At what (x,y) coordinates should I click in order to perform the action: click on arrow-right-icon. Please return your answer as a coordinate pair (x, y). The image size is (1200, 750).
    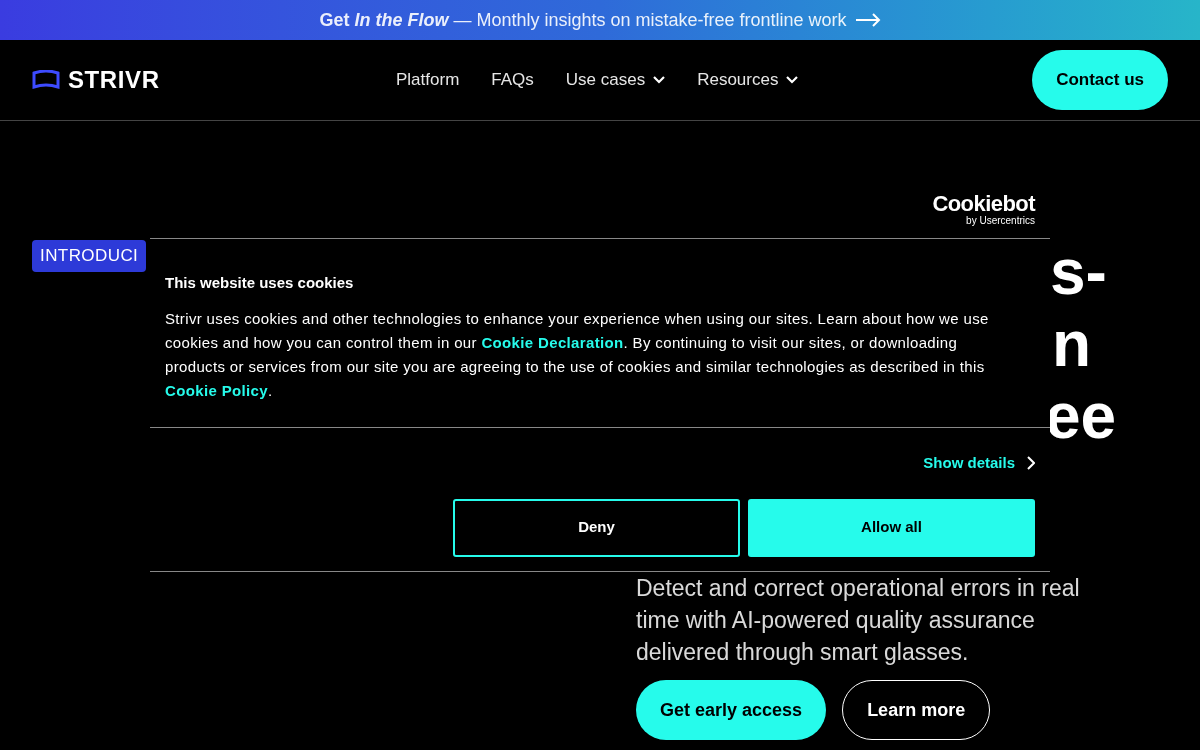
    Looking at the image, I should click on (867, 20).